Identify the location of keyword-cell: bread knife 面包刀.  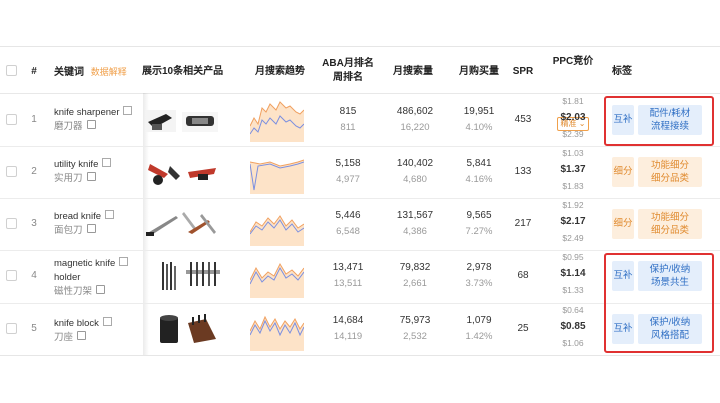
(84, 224).